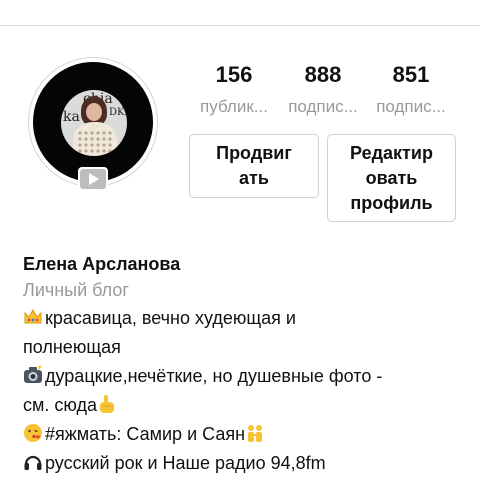  What do you see at coordinates (243, 318) in the screenshot?
I see `bio-line: красавица, вечно худеющая и` at bounding box center [243, 318].